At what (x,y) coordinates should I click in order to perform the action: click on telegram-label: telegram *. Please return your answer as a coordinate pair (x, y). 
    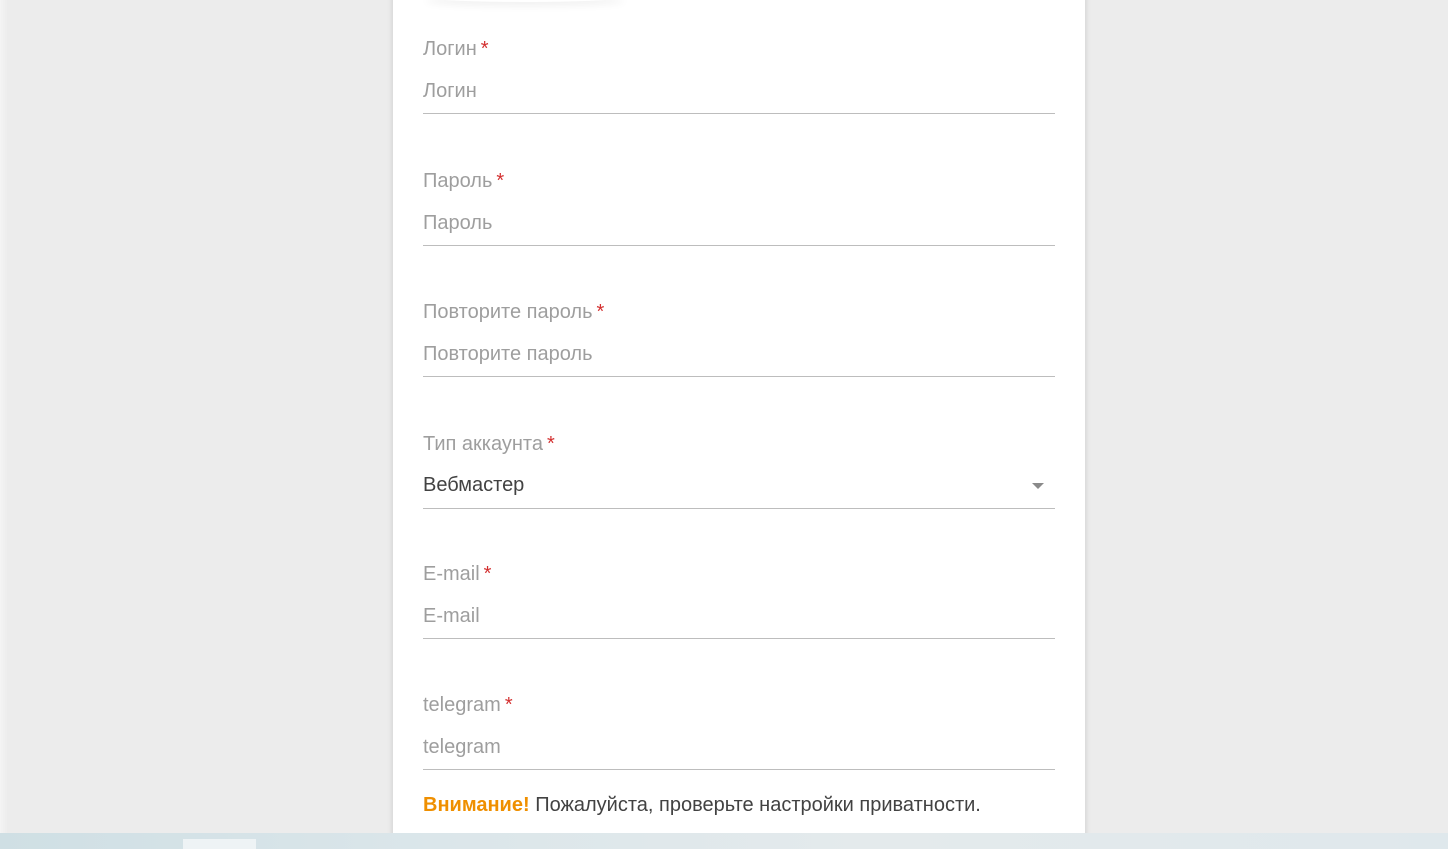
    Looking at the image, I should click on (468, 705).